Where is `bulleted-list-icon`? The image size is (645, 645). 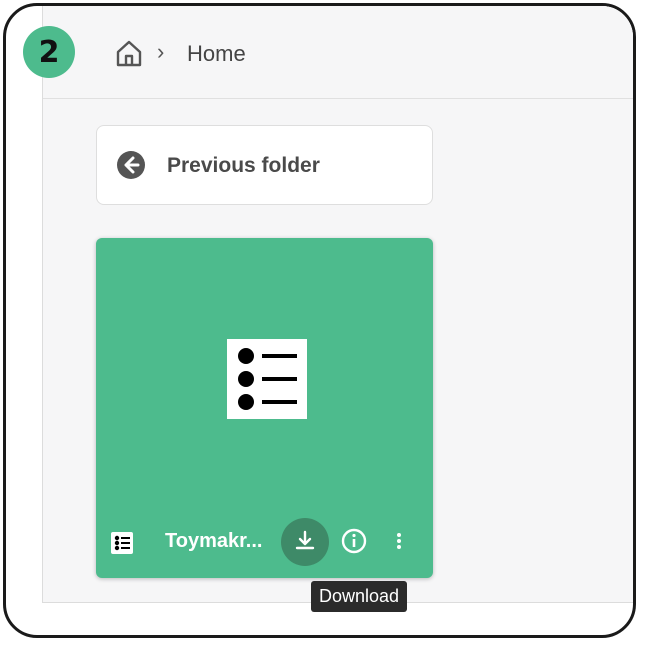
bulleted-list-icon is located at coordinates (267, 379).